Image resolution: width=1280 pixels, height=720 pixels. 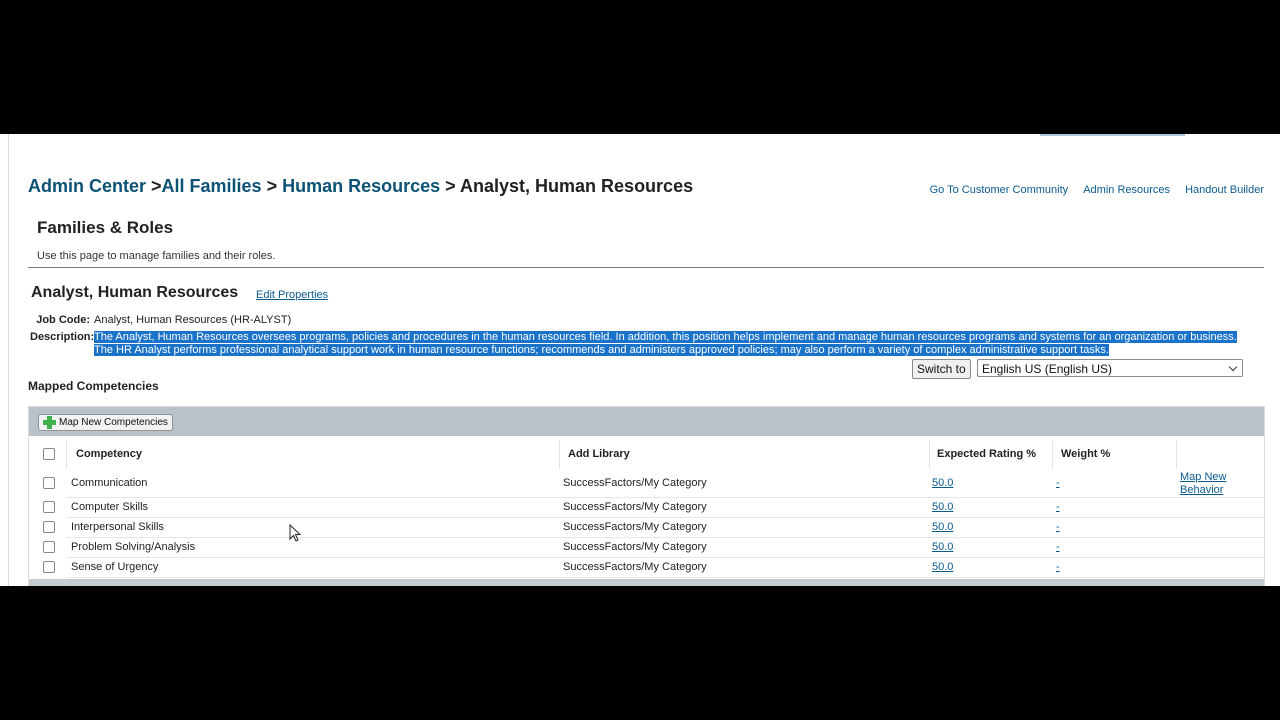 What do you see at coordinates (87, 186) in the screenshot?
I see `breadcrumb-admin-center: Admin Center` at bounding box center [87, 186].